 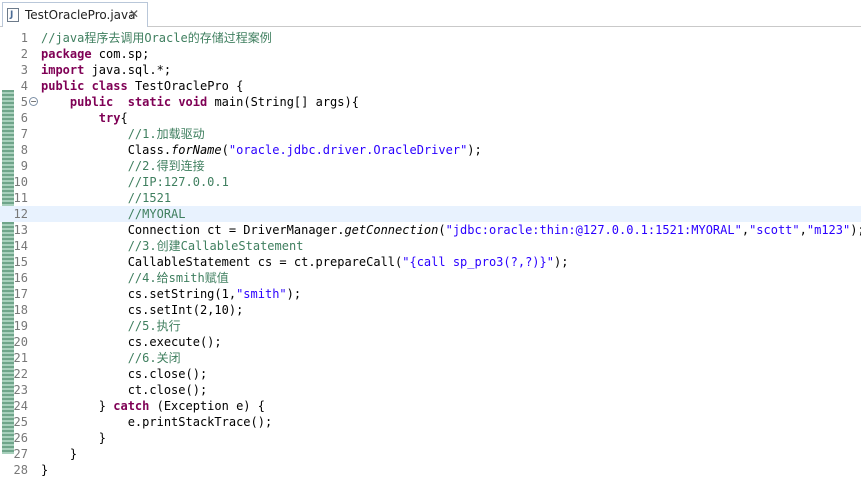 What do you see at coordinates (430, 13) in the screenshot?
I see `editor-tab-bar: J TestOraclePro.java ✕` at bounding box center [430, 13].